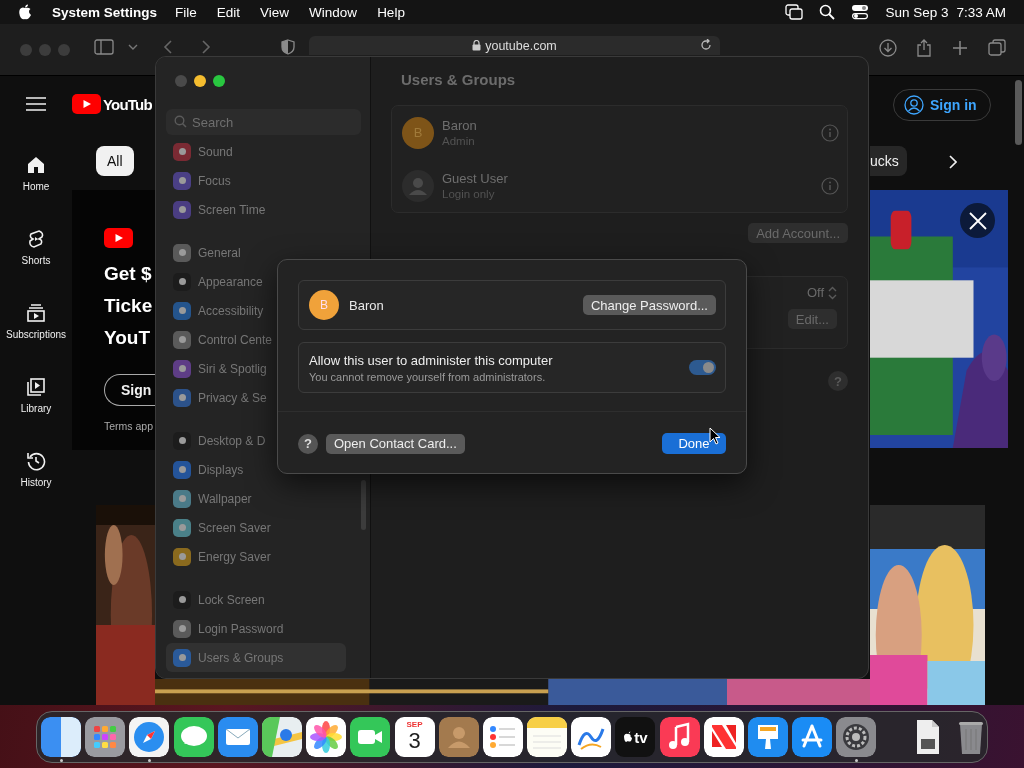  Describe the element at coordinates (104, 47) in the screenshot. I see `sidebar-icon` at that location.